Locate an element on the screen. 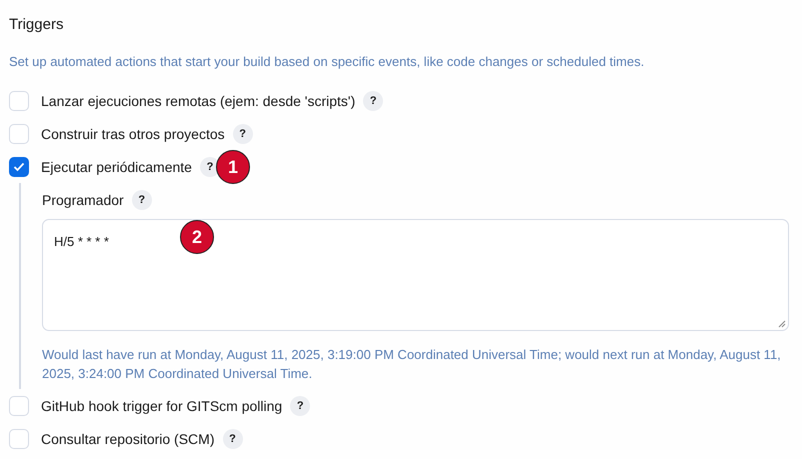 The width and height of the screenshot is (802, 459). schedule-note: Would last have run at Monday, August 11, 2025, 3:19:00 PM Coordinated Universal Time; would next run at Monday, August 11, 2025, 3:24:00 PM Coordinated Universal Time. is located at coordinates (412, 364).